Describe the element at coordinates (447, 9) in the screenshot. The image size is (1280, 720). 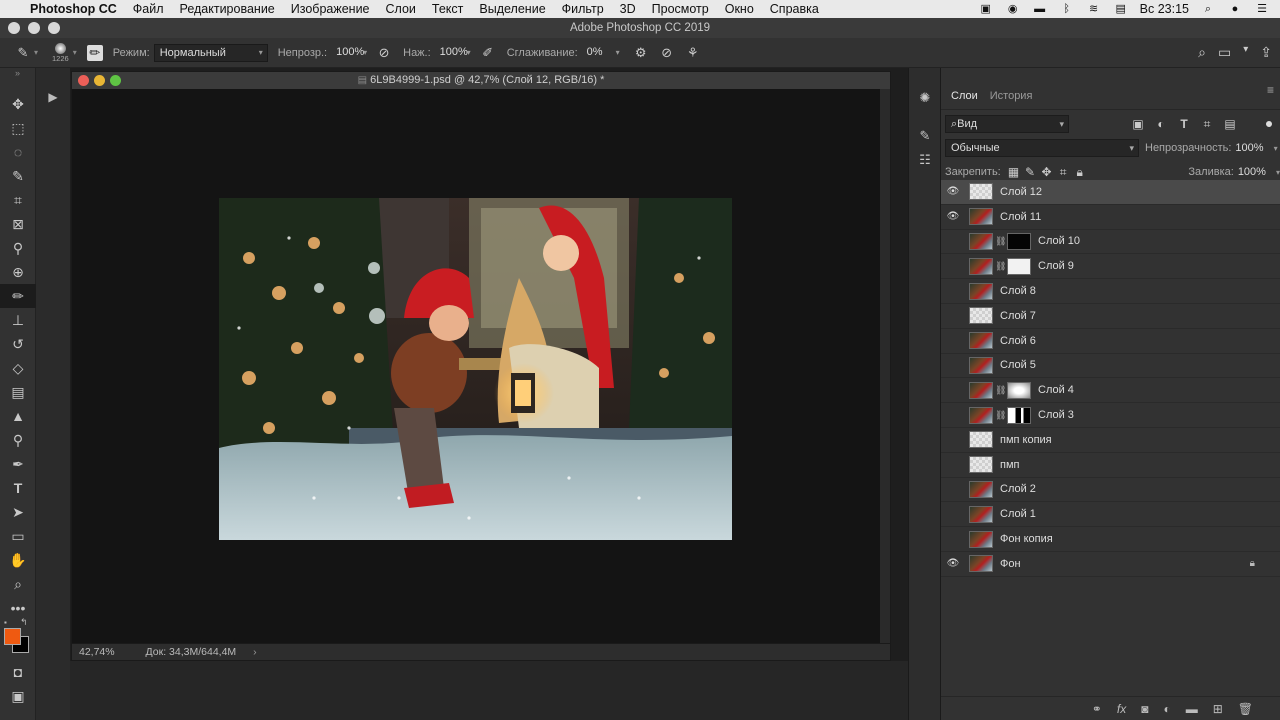
I see `menu-type: Текст` at that location.